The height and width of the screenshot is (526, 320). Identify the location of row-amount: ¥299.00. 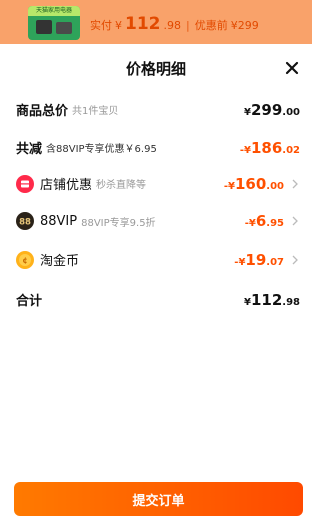
(272, 110).